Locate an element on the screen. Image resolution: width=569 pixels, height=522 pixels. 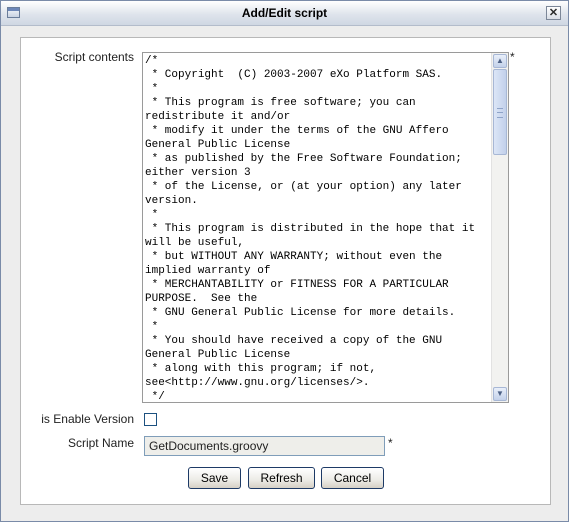
enable-version-label: is Enable Version is located at coordinates (87, 419).